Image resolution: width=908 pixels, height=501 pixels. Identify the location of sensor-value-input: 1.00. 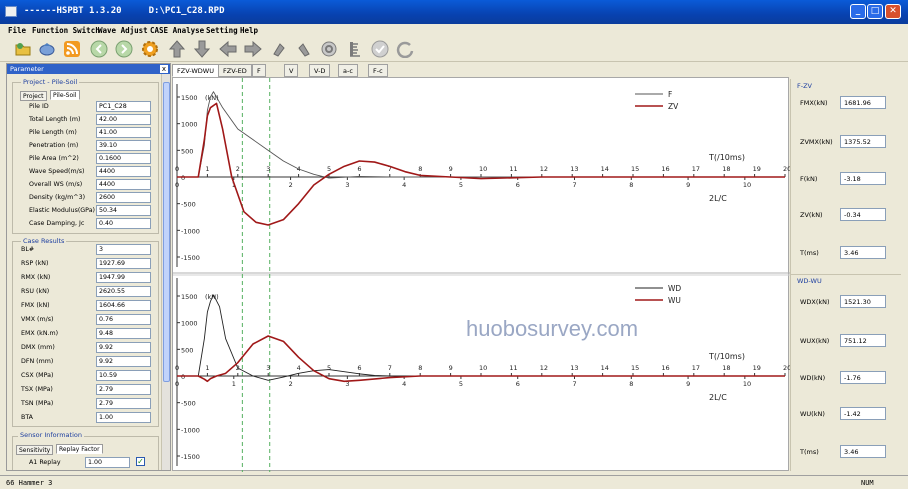
(107, 462).